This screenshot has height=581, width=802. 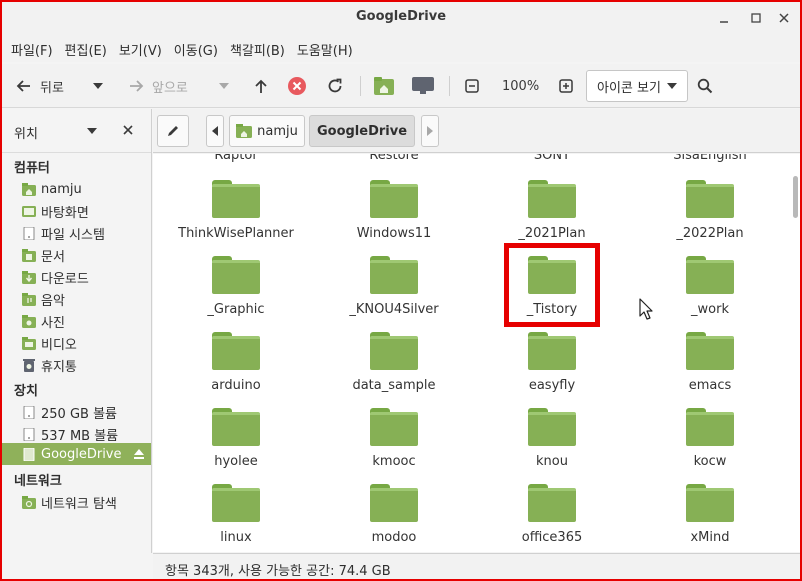 What do you see at coordinates (394, 158) in the screenshot?
I see `folder-name: Restore` at bounding box center [394, 158].